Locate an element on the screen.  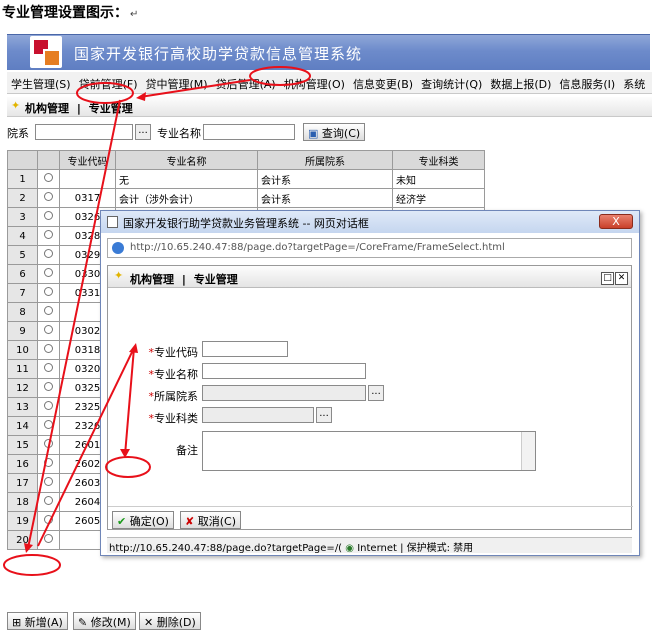
row-index: 16 is located at coordinates (22, 464).